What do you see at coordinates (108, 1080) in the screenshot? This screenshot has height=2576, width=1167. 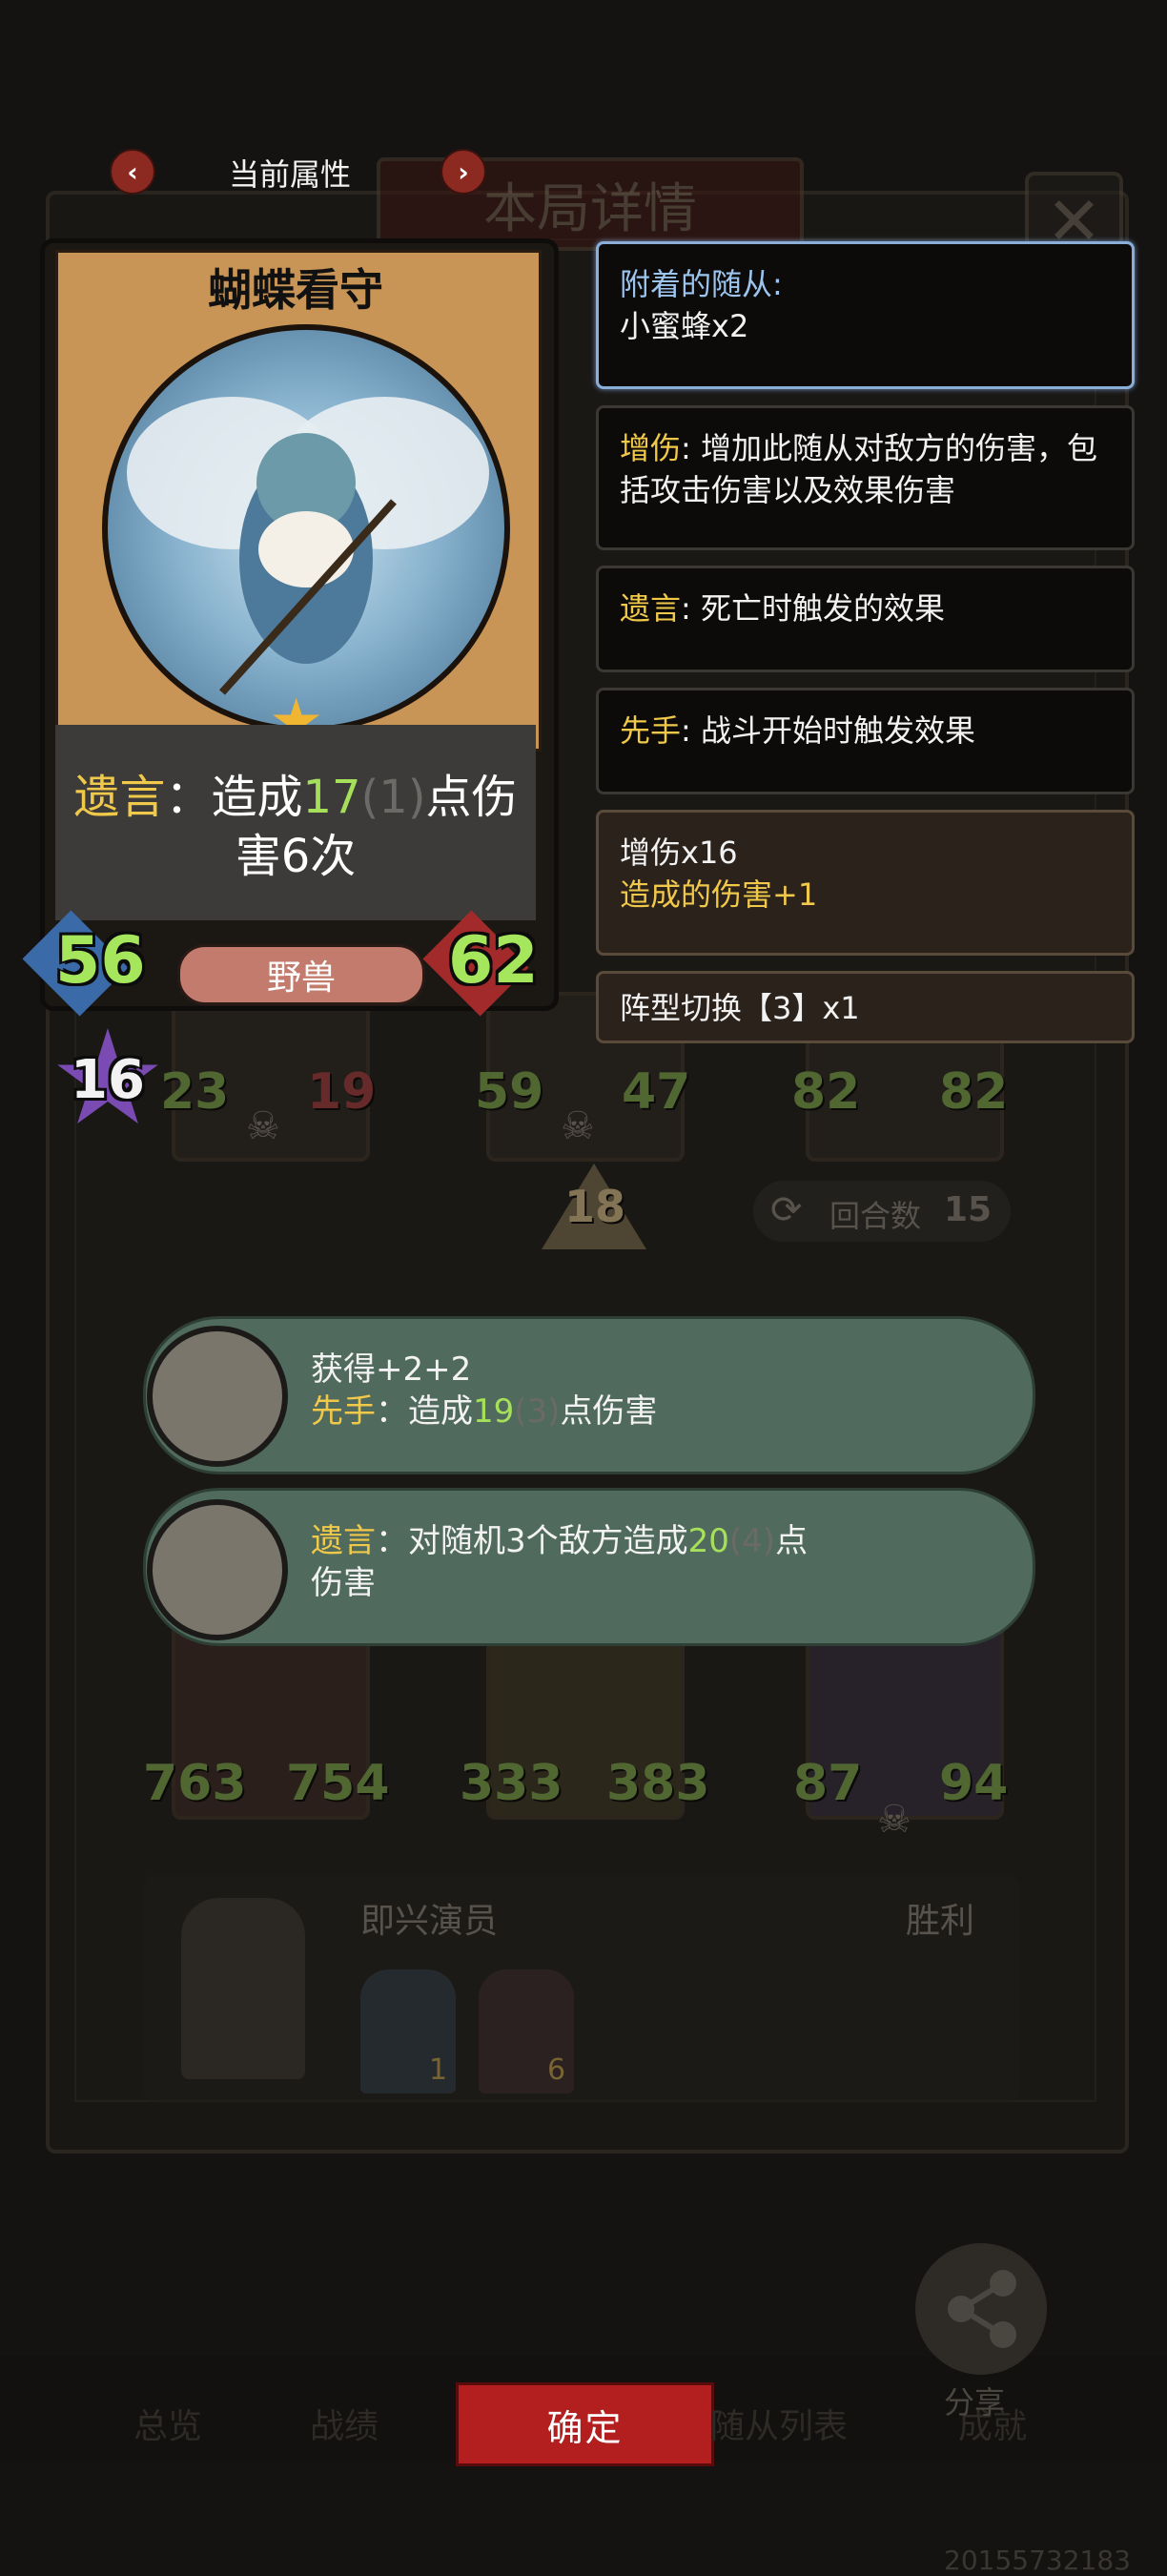 I see `tier-value: 16` at bounding box center [108, 1080].